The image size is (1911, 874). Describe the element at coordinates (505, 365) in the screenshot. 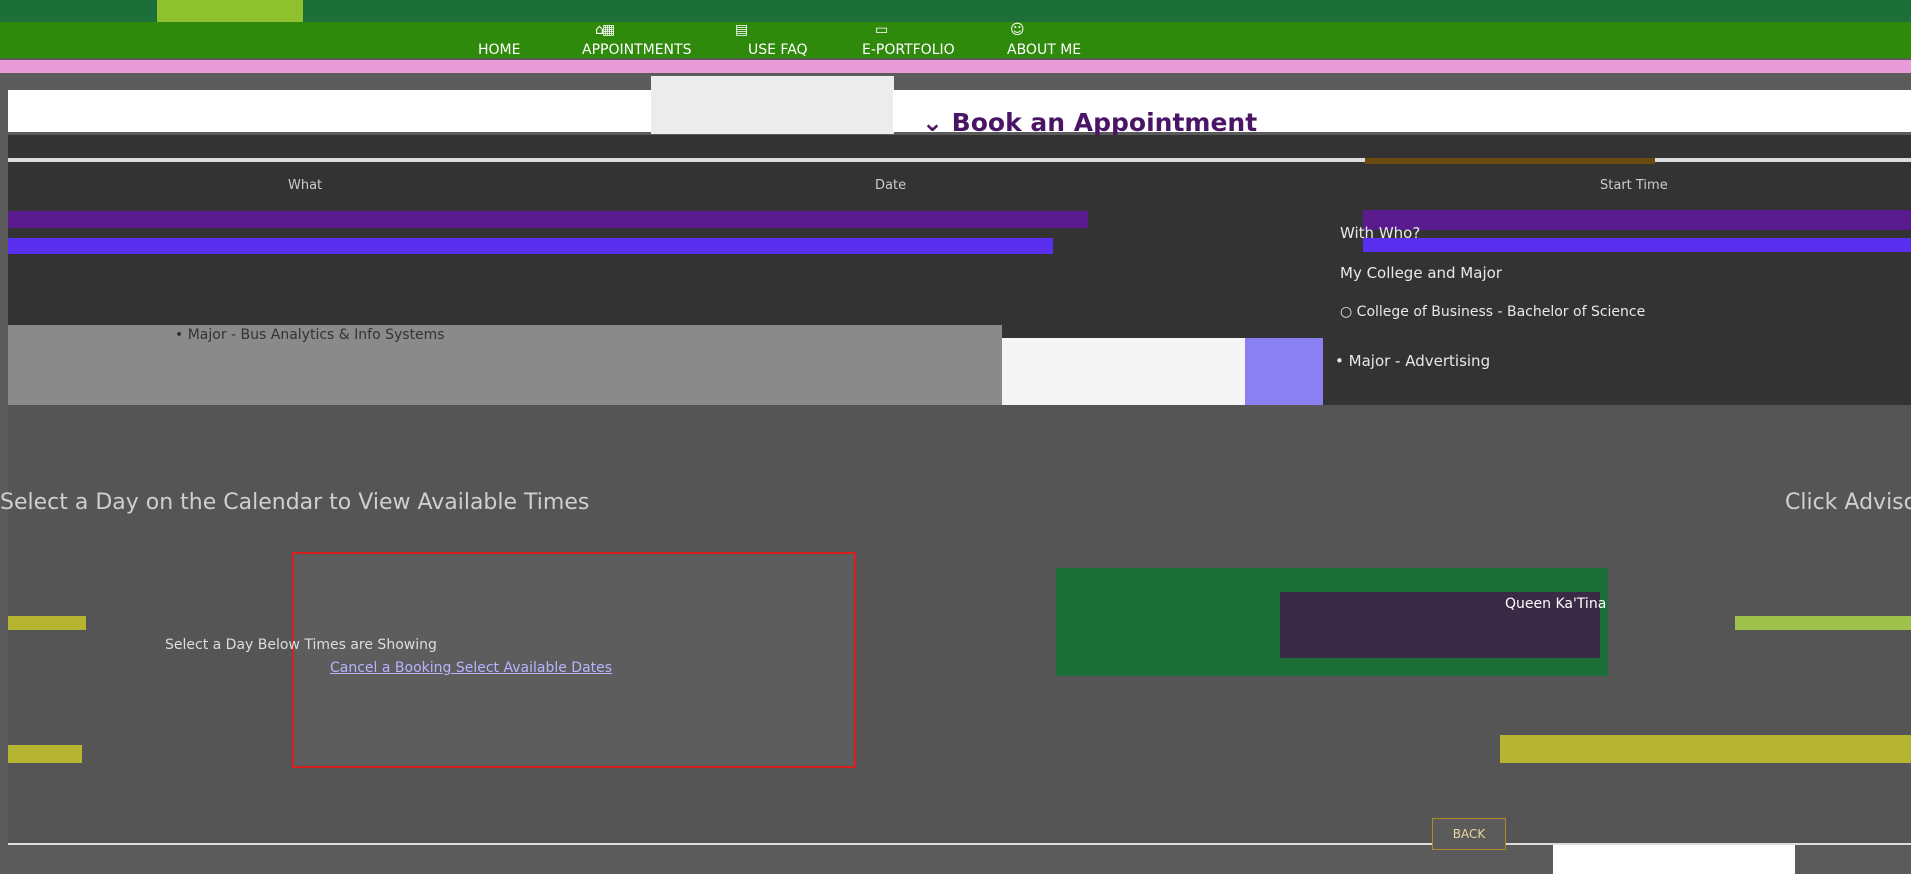

I see `major-band` at that location.